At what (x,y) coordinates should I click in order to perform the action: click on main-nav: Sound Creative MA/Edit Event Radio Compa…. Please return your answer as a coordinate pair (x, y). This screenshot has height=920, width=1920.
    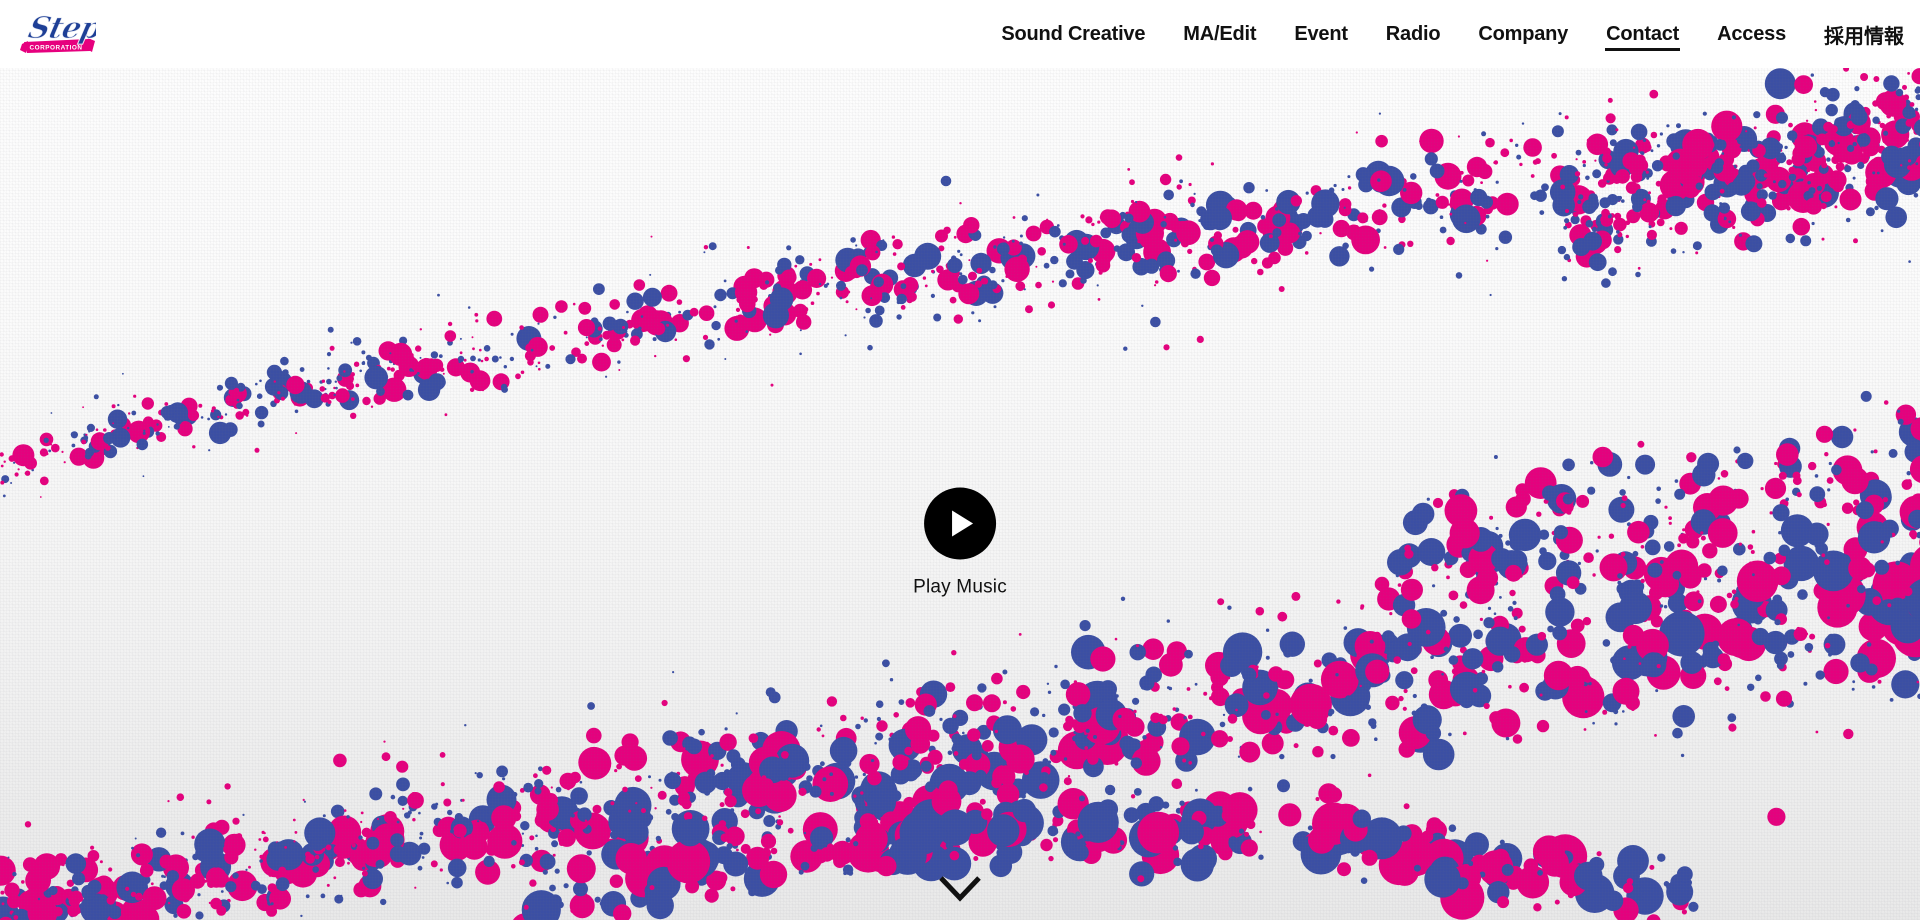
    Looking at the image, I should click on (1451, 34).